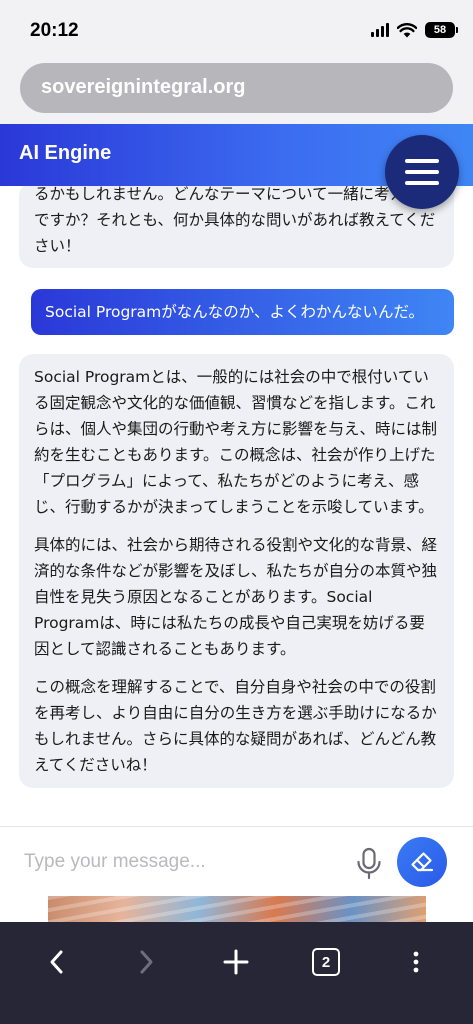  What do you see at coordinates (422, 161) in the screenshot?
I see `hamburger-menu-icon` at bounding box center [422, 161].